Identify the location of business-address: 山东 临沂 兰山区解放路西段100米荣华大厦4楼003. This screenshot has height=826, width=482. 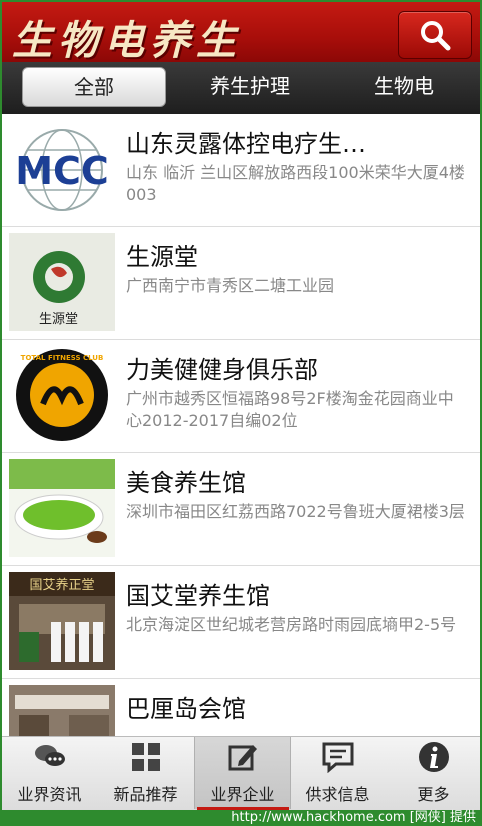
(295, 183).